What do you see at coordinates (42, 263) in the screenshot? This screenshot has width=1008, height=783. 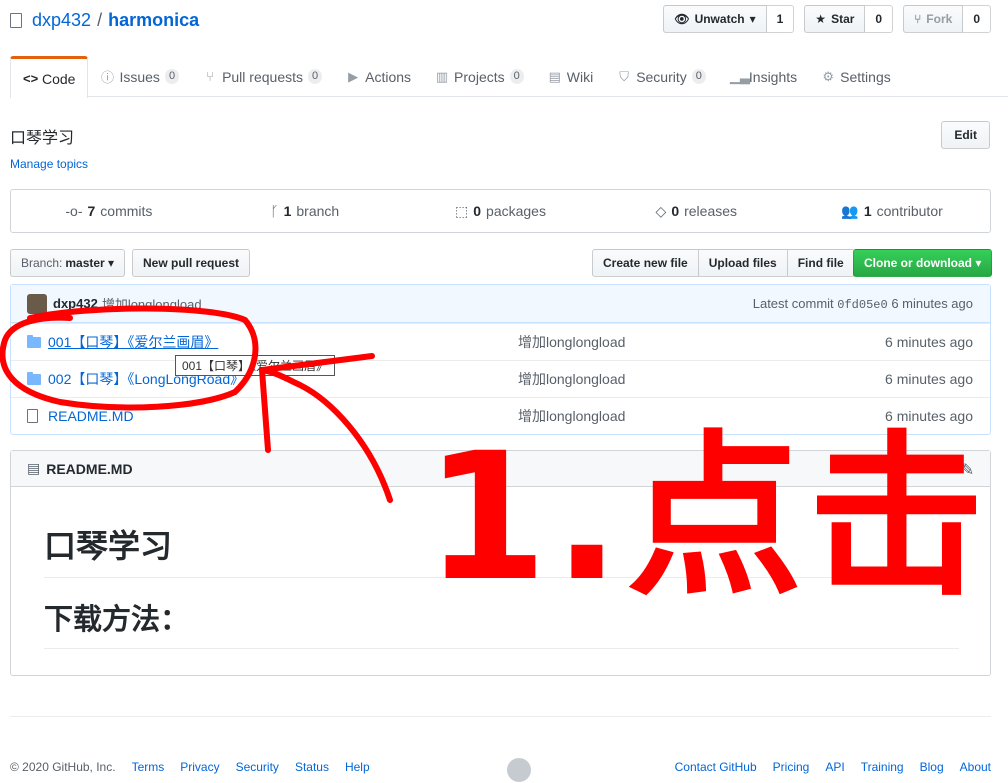 I see `branch-prefix: Branch:` at bounding box center [42, 263].